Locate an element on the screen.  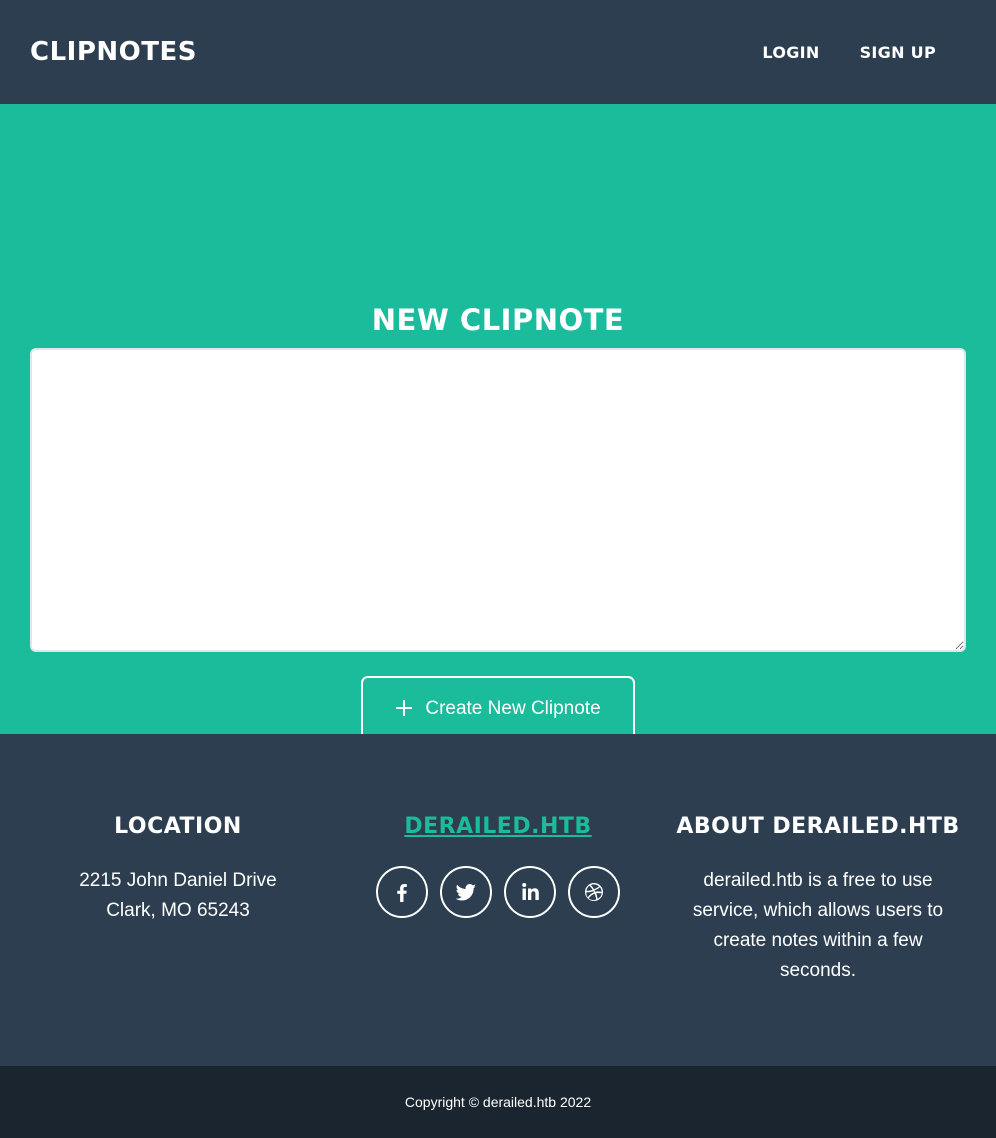
linkedin-button is located at coordinates (530, 892).